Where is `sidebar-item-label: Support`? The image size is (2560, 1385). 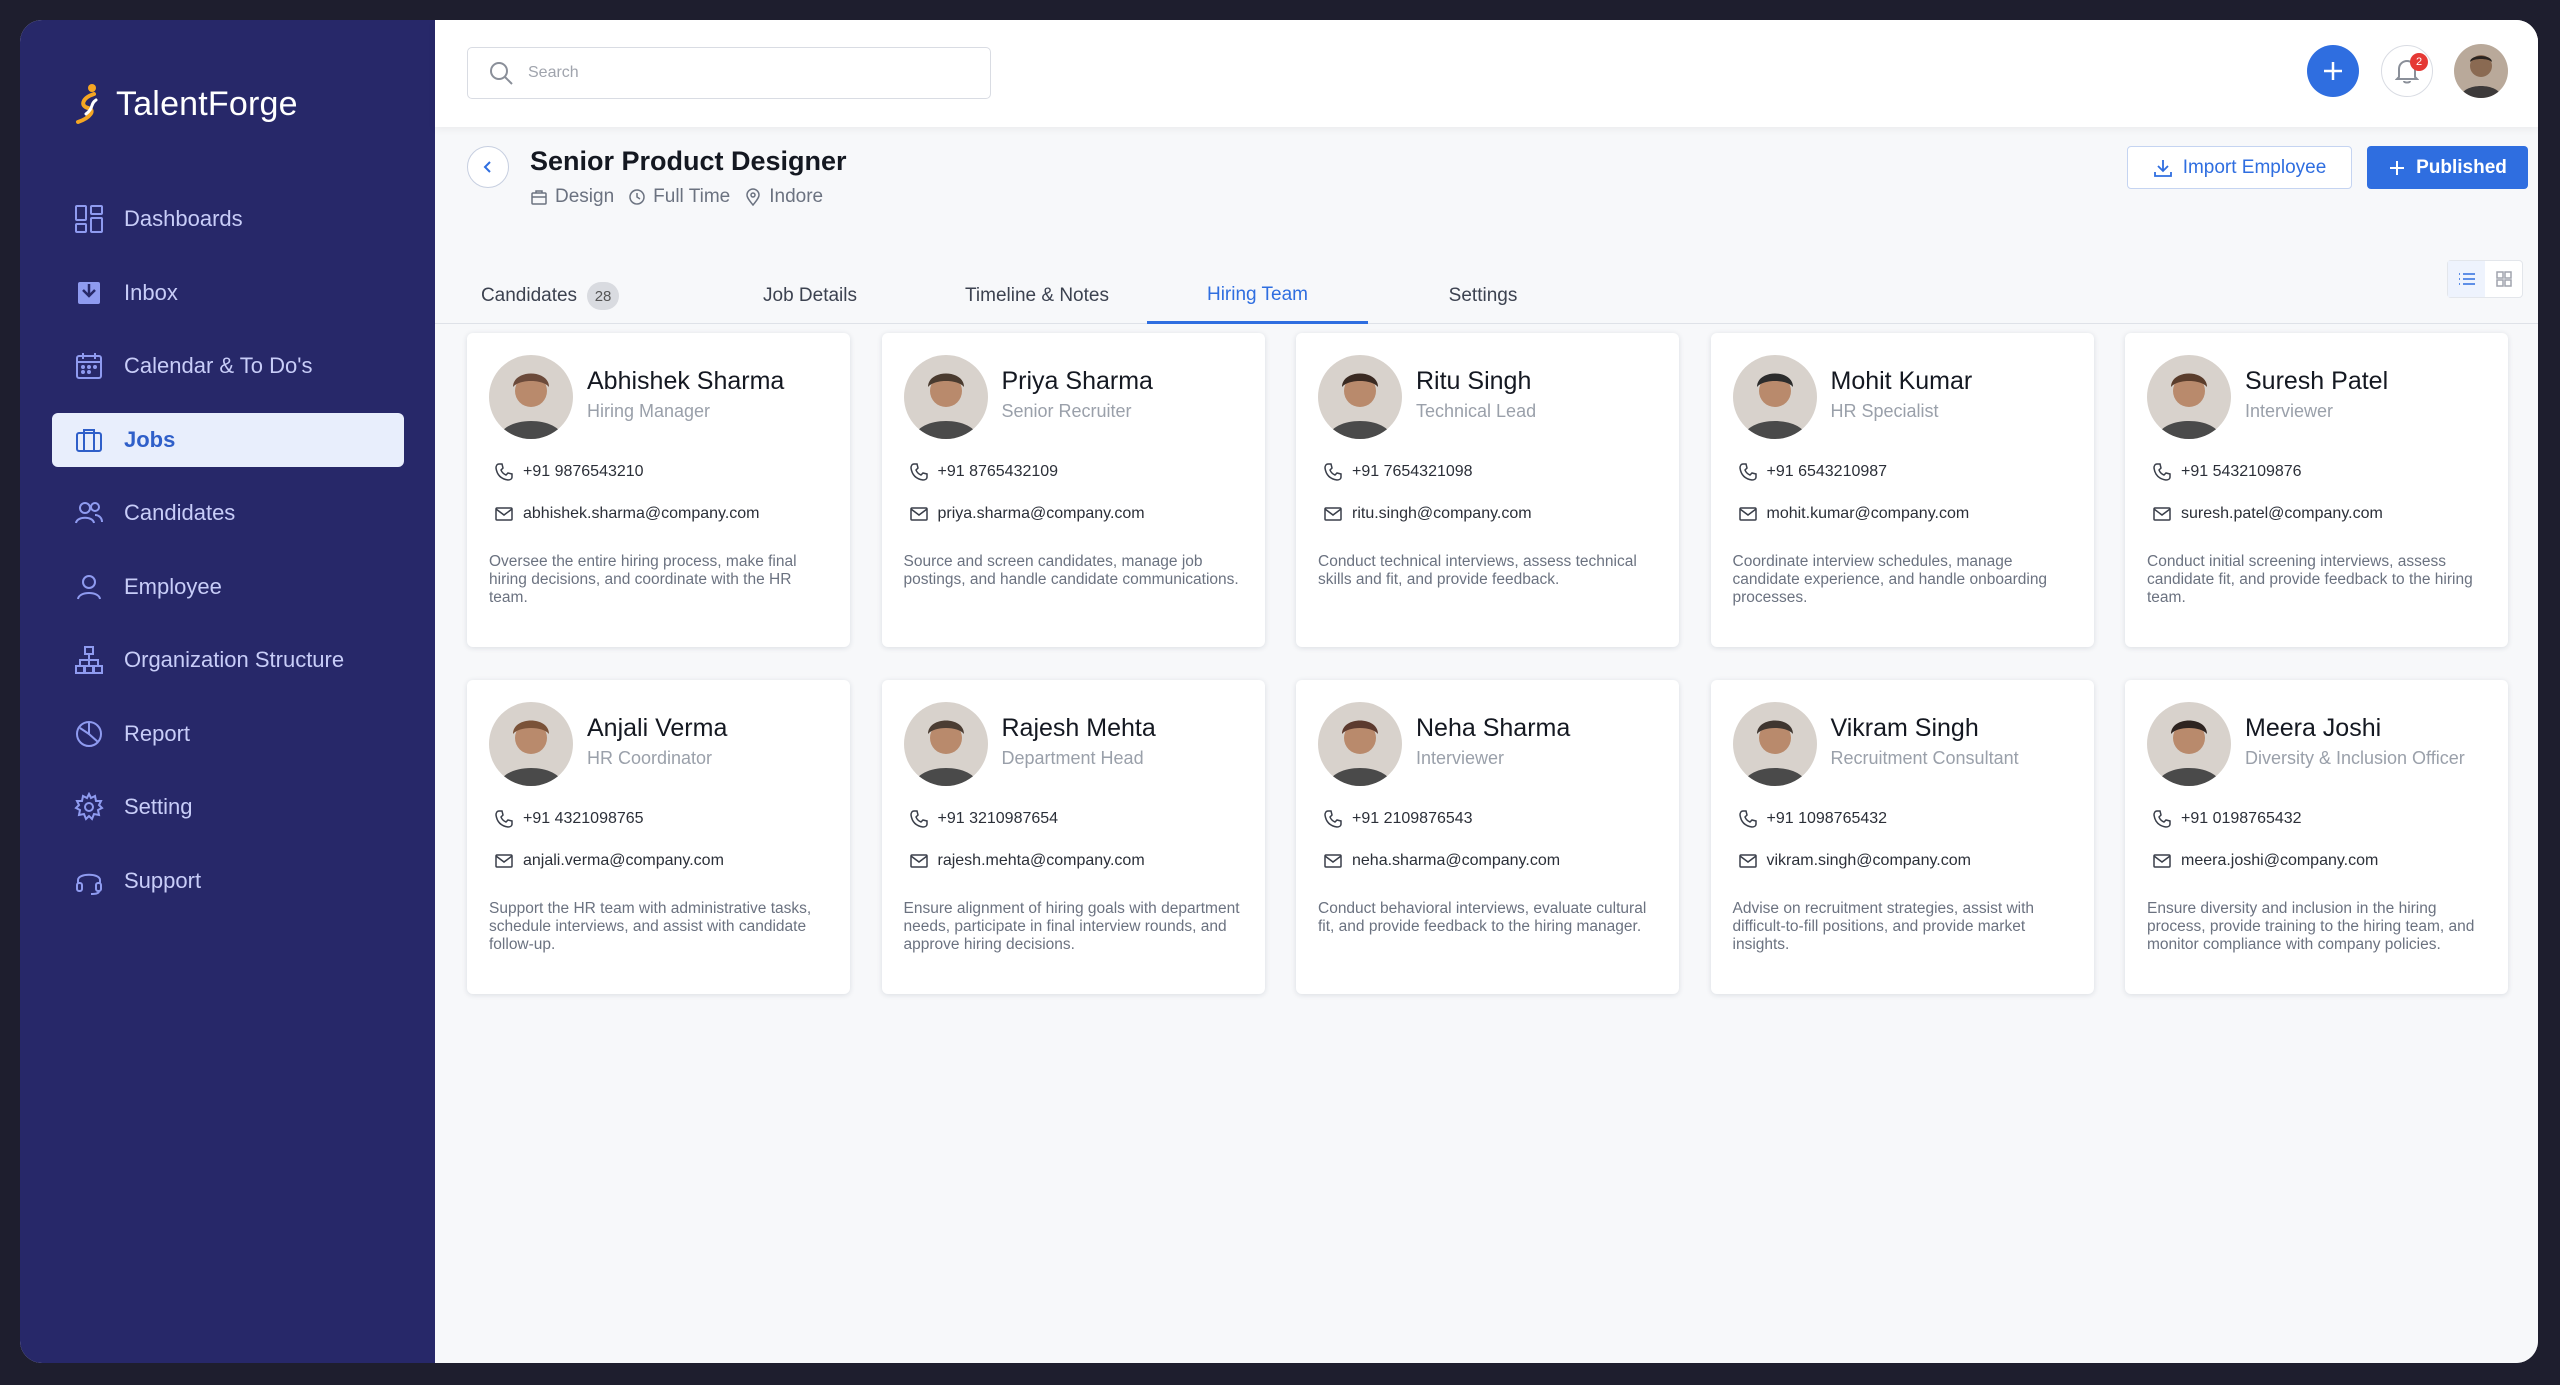 sidebar-item-label: Support is located at coordinates (163, 880).